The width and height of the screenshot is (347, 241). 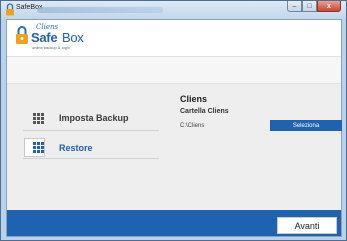 I want to click on title-bar-reflection, so click(x=100, y=10).